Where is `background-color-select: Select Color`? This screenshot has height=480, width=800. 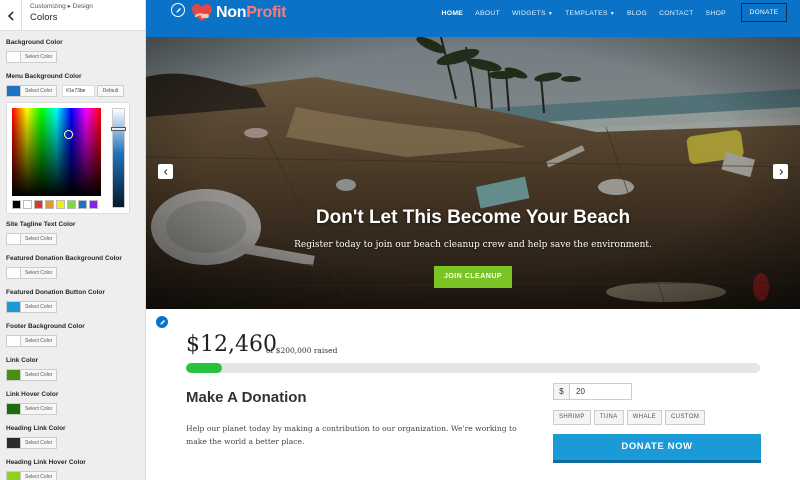 background-color-select: Select Color is located at coordinates (32, 57).